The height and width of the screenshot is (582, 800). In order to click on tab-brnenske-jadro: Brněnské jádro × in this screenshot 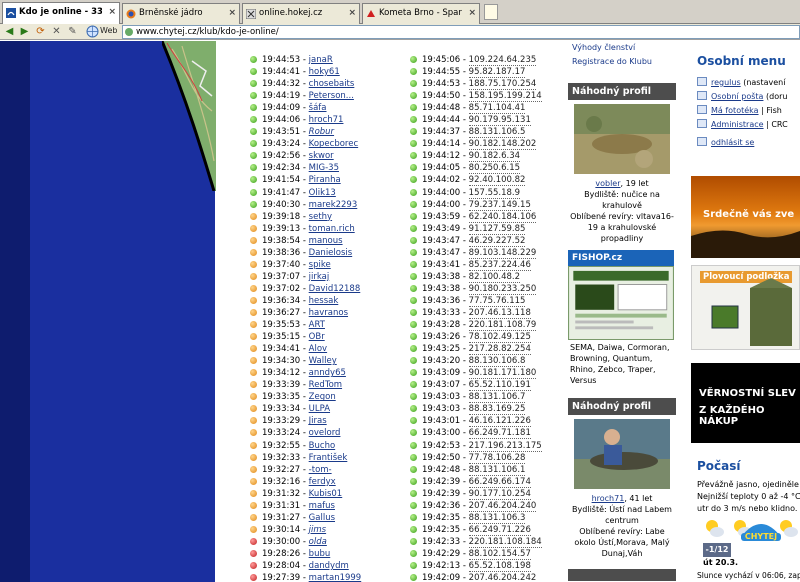, I will do `click(181, 13)`.